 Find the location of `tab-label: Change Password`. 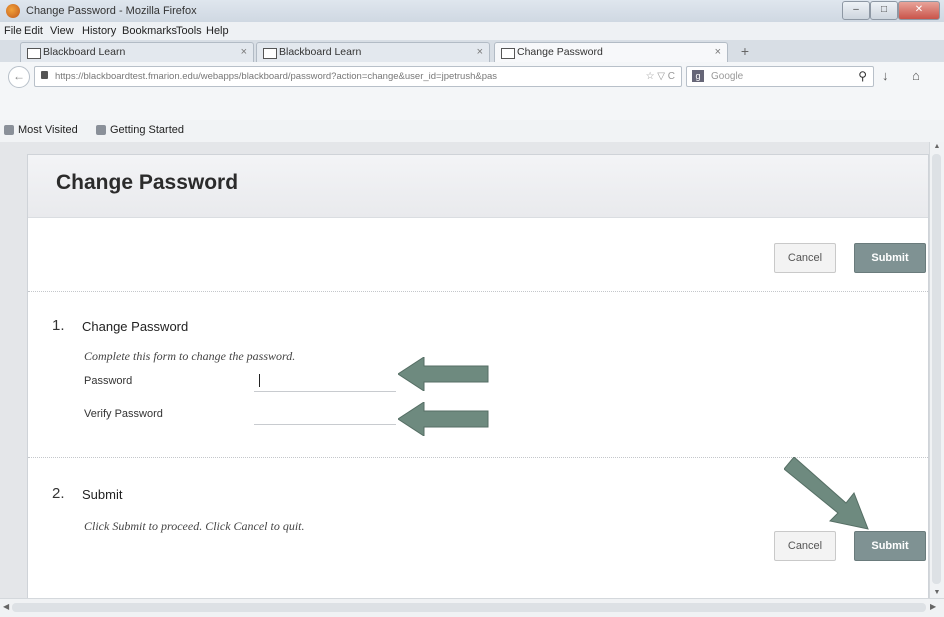

tab-label: Change Password is located at coordinates (560, 52).